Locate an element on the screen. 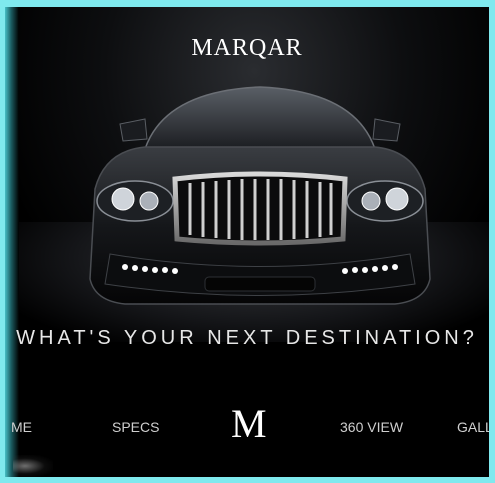 This screenshot has width=495, height=483. hero-tagline: WHAT'S YOUR NEXT DESTINATION? is located at coordinates (247, 338).